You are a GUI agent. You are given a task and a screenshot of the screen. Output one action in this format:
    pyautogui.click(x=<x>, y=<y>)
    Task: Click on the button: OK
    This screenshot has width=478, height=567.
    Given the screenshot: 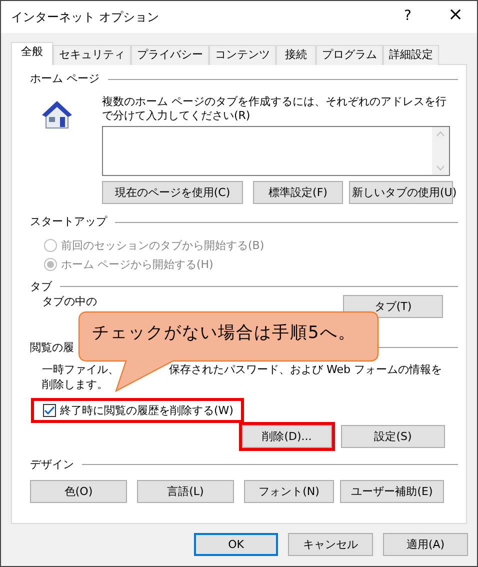 What is the action you would take?
    pyautogui.click(x=236, y=544)
    